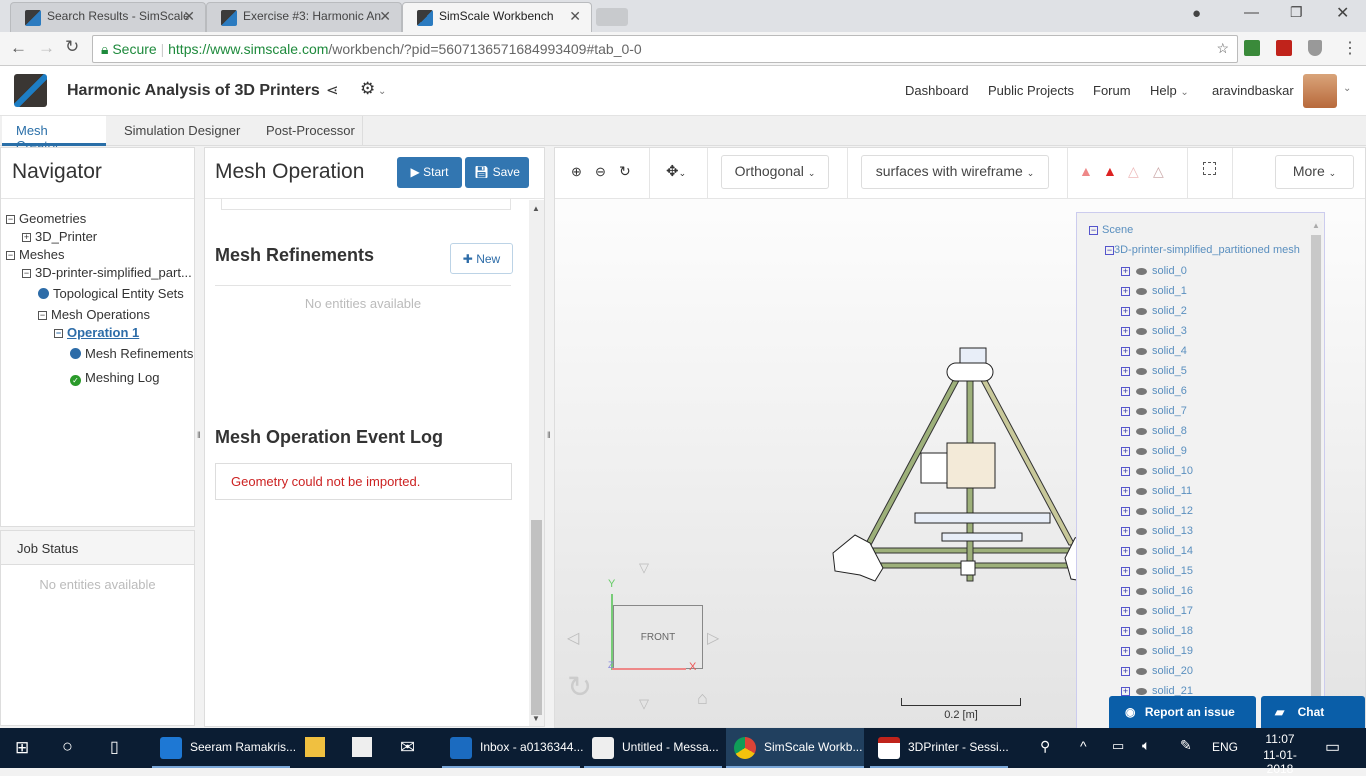  Describe the element at coordinates (1157, 511) in the screenshot. I see `scene-solid-item: + solid_12` at that location.